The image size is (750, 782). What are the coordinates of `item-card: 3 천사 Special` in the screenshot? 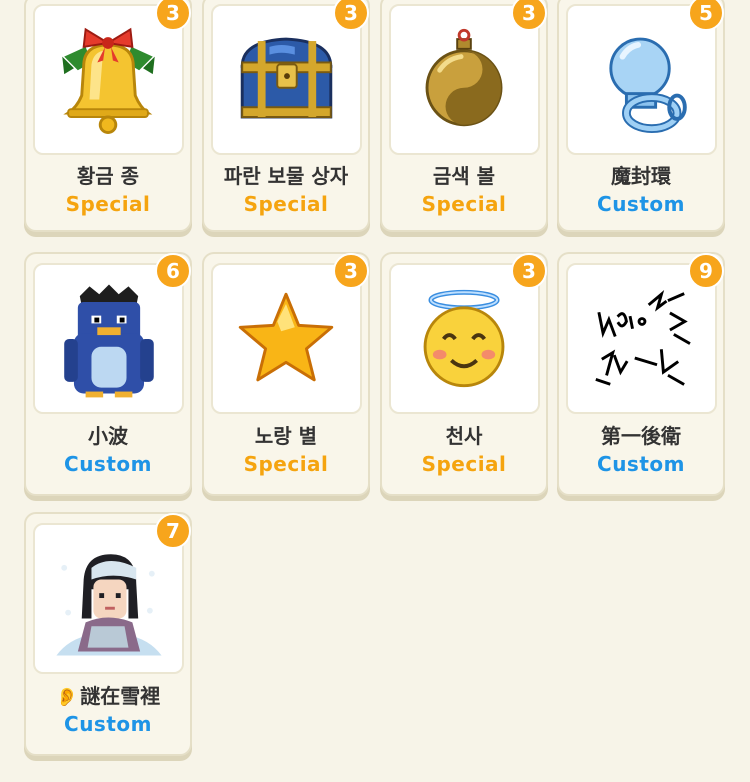 It's located at (464, 374).